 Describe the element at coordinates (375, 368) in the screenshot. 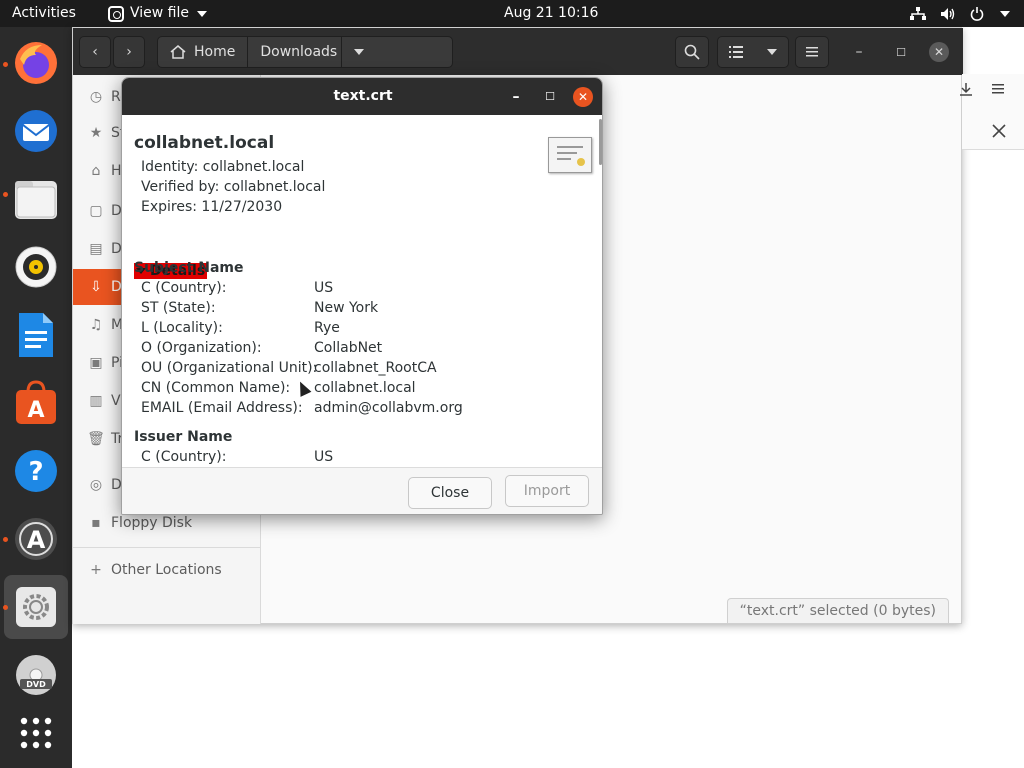

I see `subject-value: collabnet_RootCA` at that location.